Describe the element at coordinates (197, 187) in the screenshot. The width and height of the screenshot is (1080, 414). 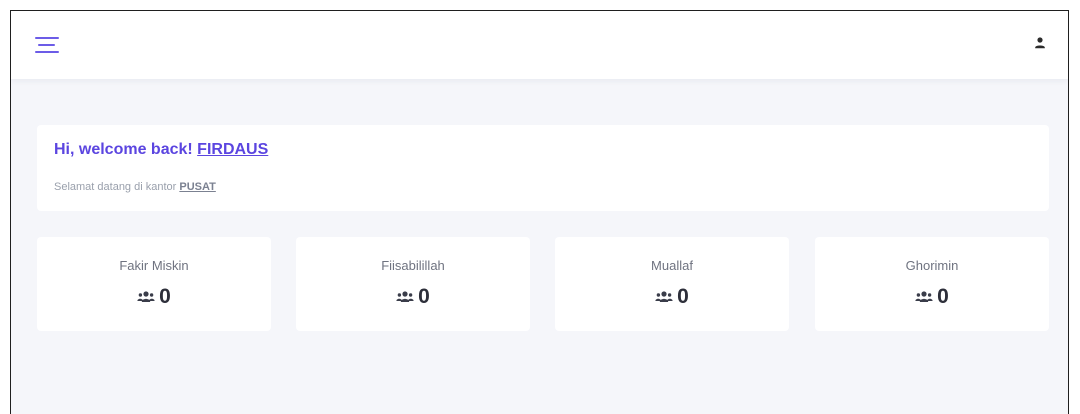
I see `office-link: PUSAT` at that location.